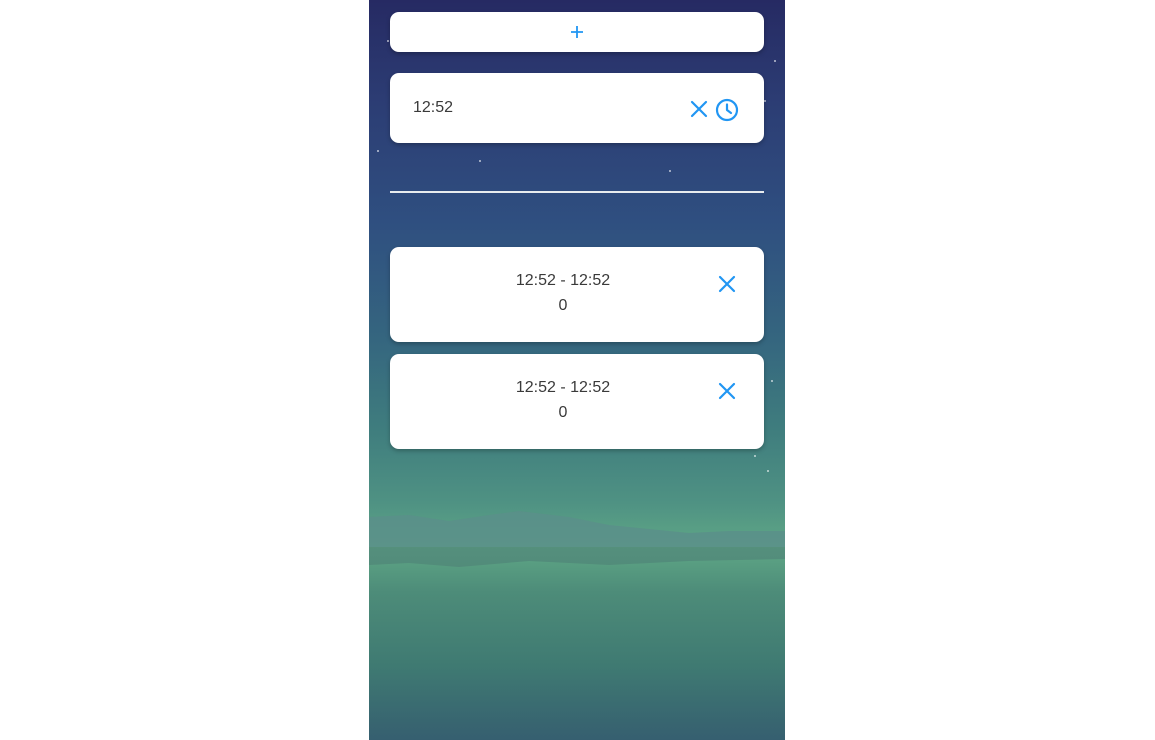 This screenshot has width=1155, height=740. I want to click on clear-button, so click(699, 109).